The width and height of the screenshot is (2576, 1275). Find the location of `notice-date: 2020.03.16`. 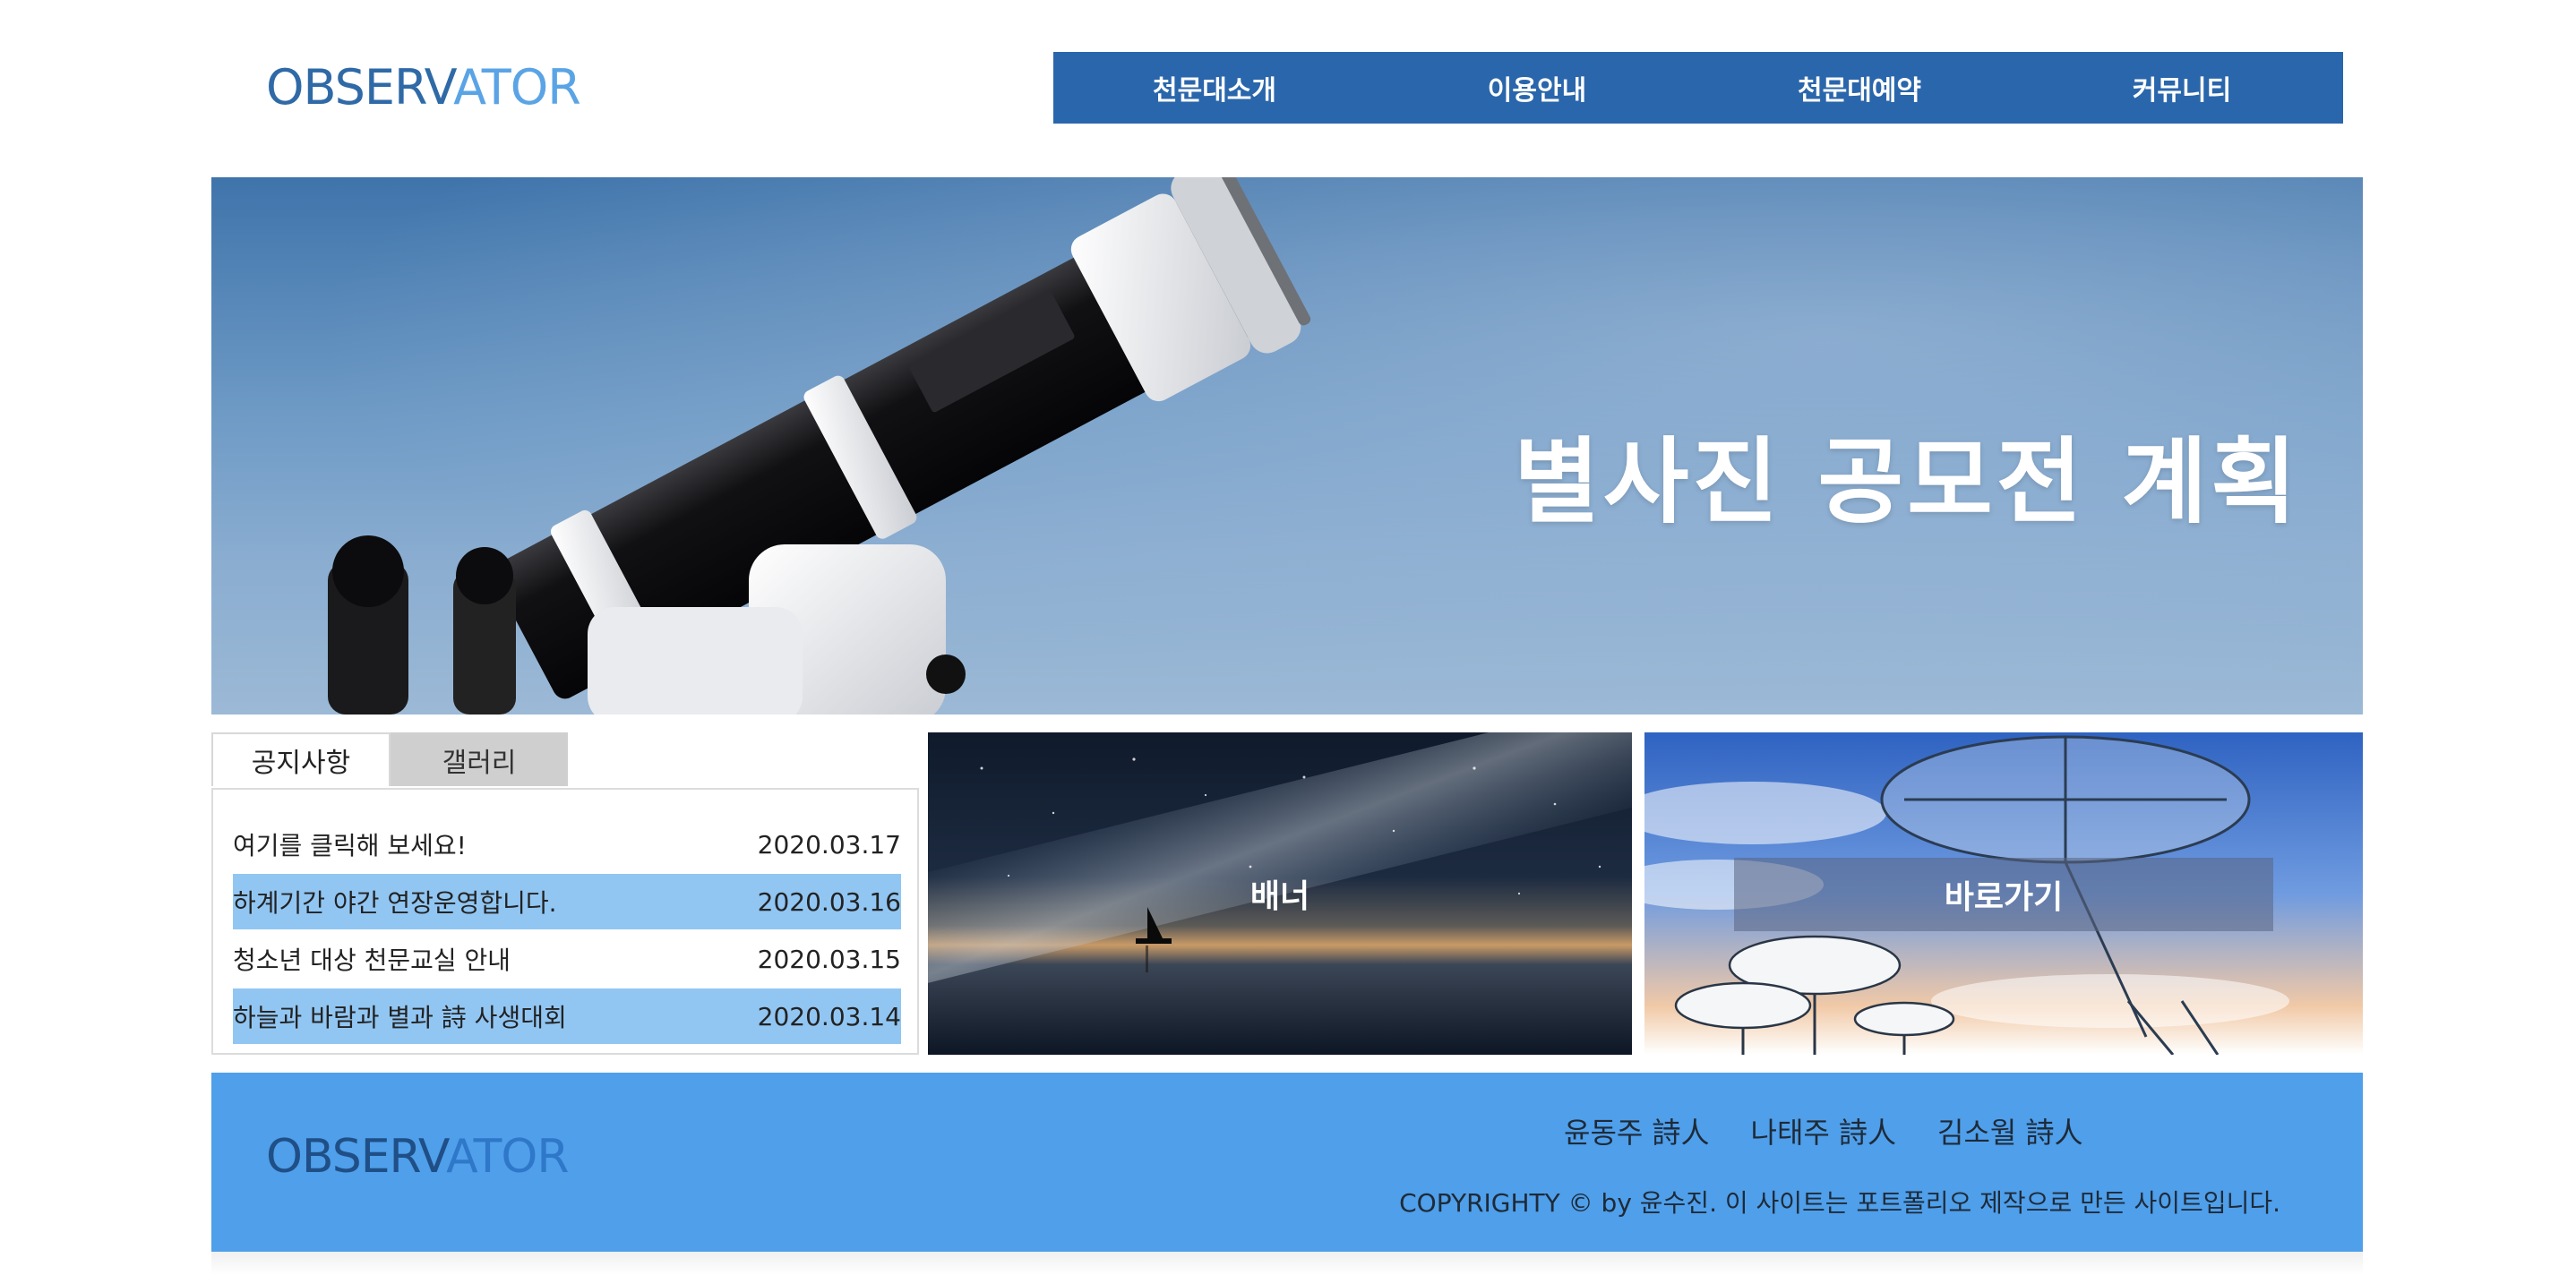

notice-date: 2020.03.16 is located at coordinates (829, 901).